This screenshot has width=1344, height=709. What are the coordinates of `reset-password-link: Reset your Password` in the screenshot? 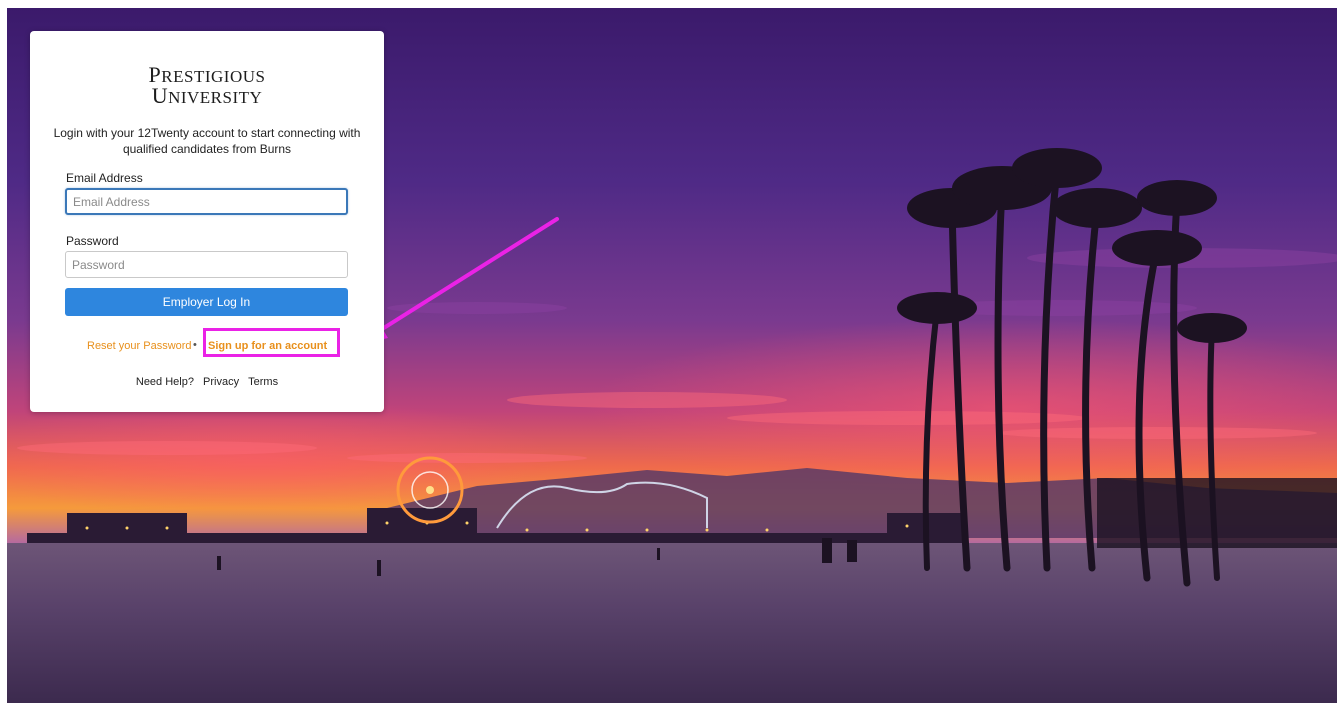 It's located at (139, 346).